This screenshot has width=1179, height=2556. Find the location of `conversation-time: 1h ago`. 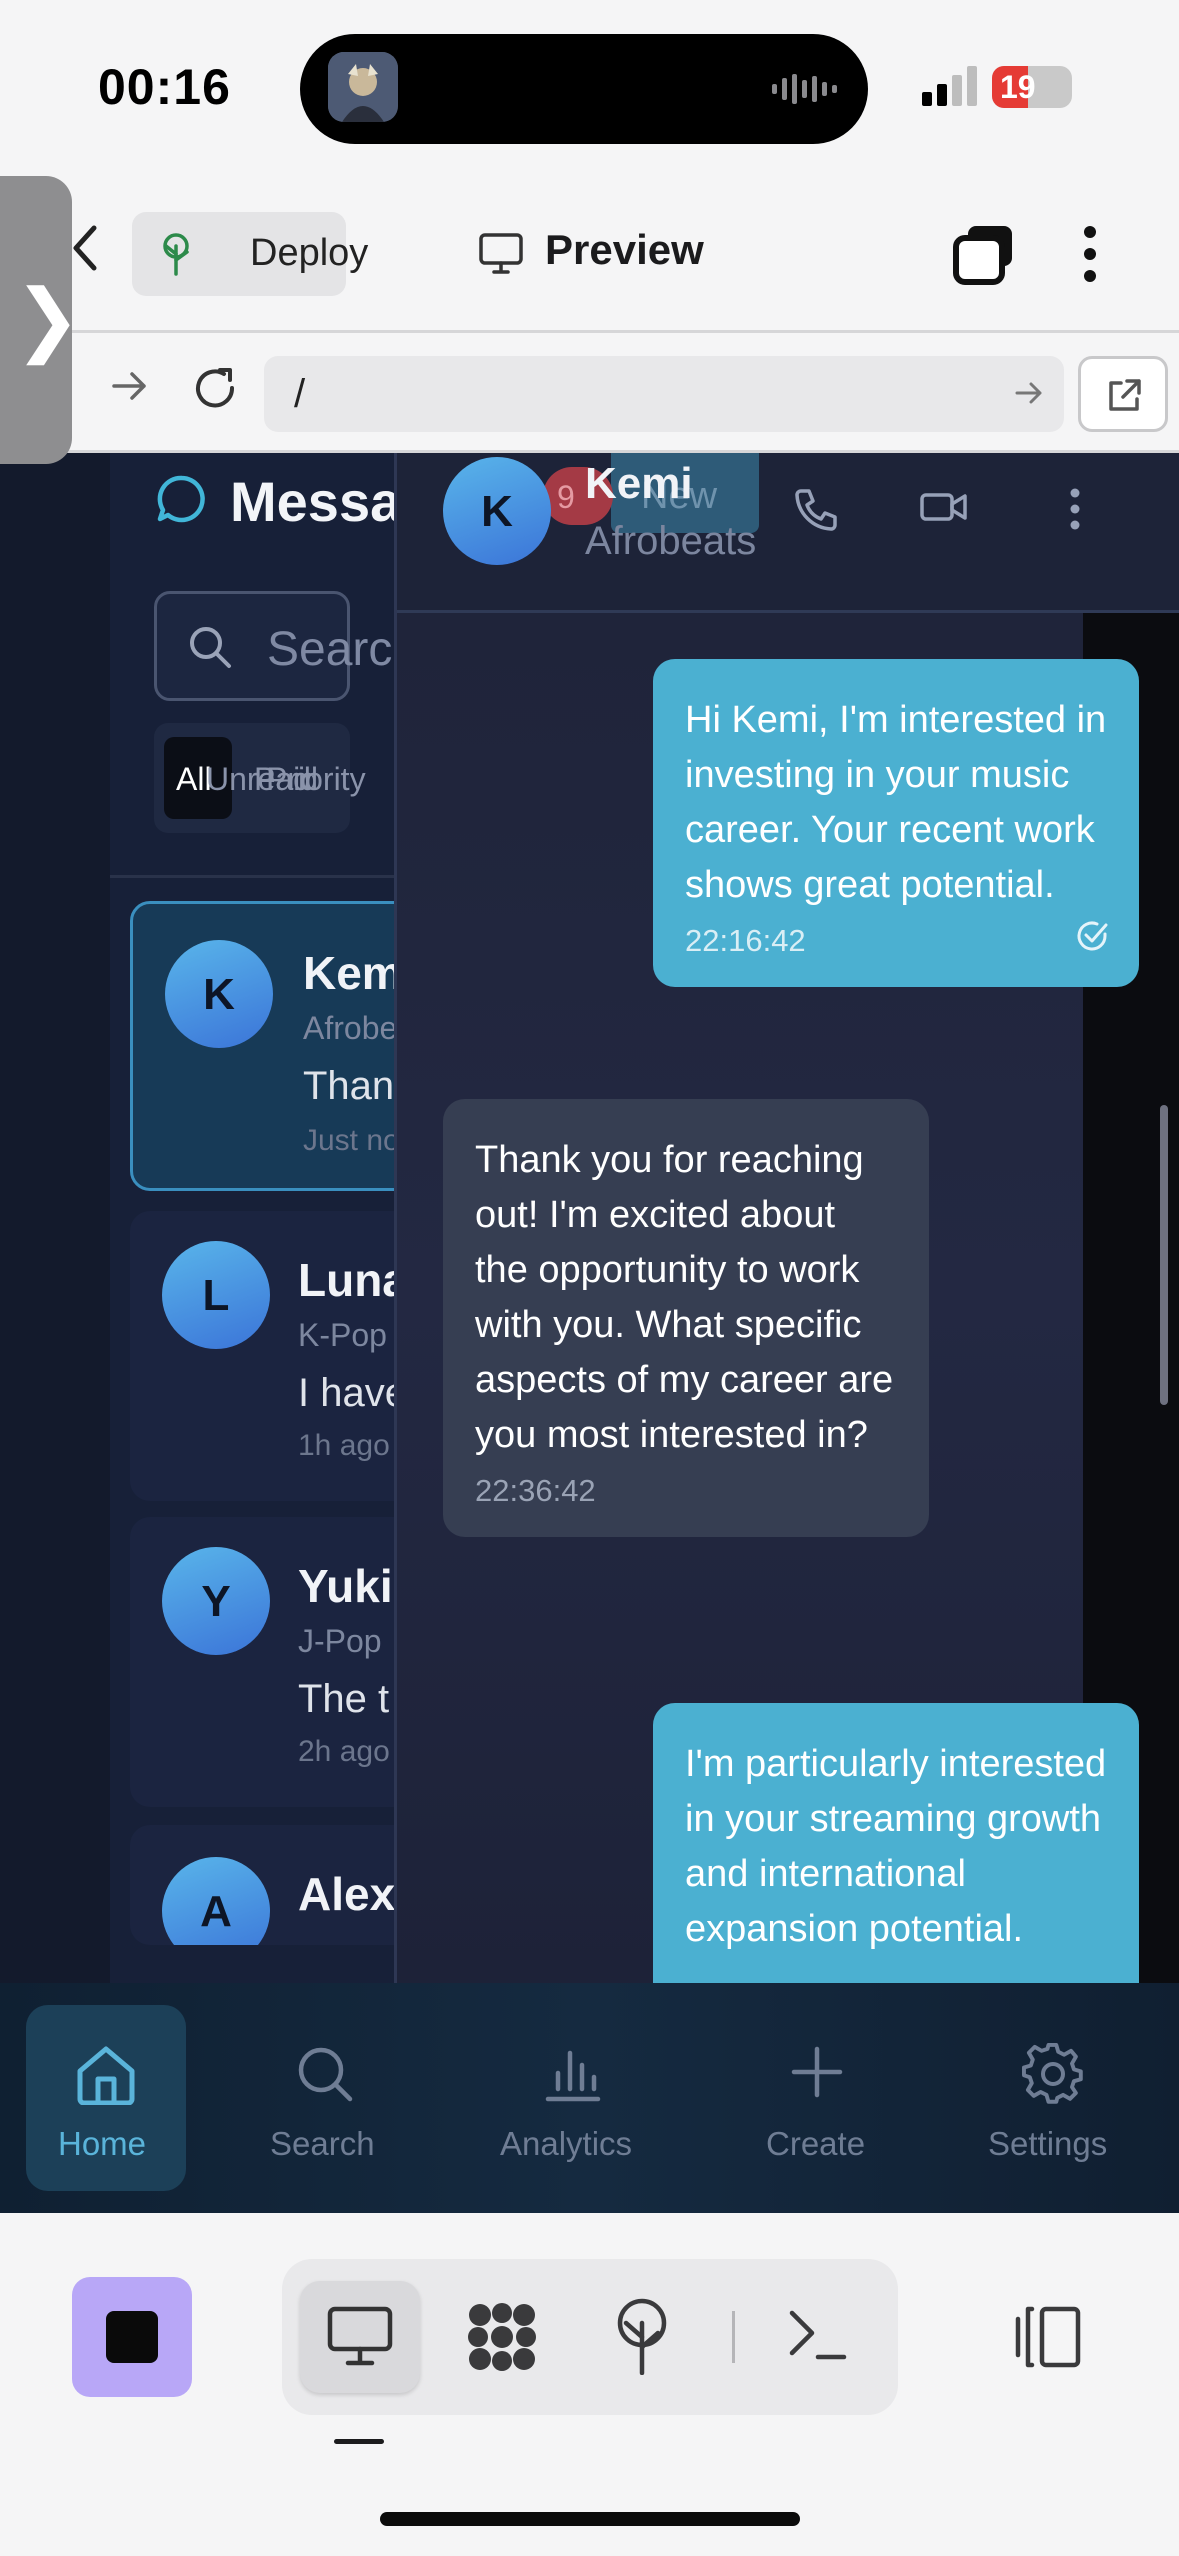

conversation-time: 1h ago is located at coordinates (344, 1445).